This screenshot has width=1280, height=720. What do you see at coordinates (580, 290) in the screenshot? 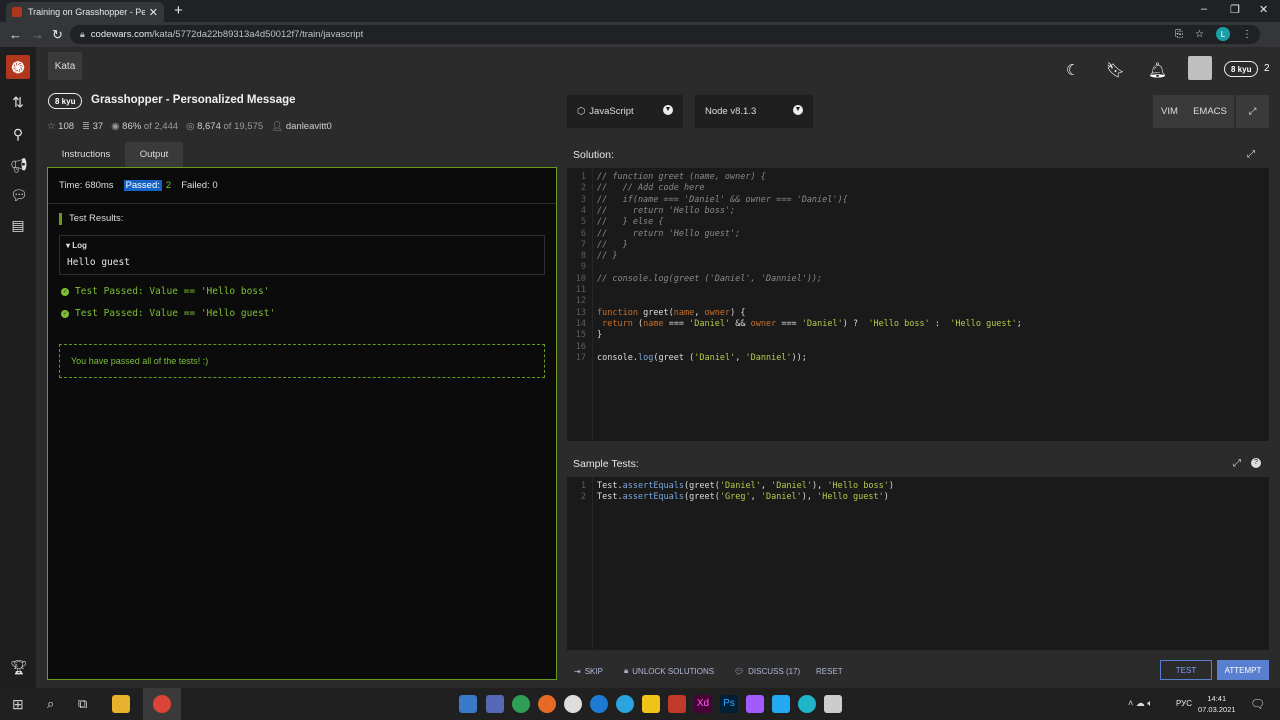
I see `line-number: 11` at bounding box center [580, 290].